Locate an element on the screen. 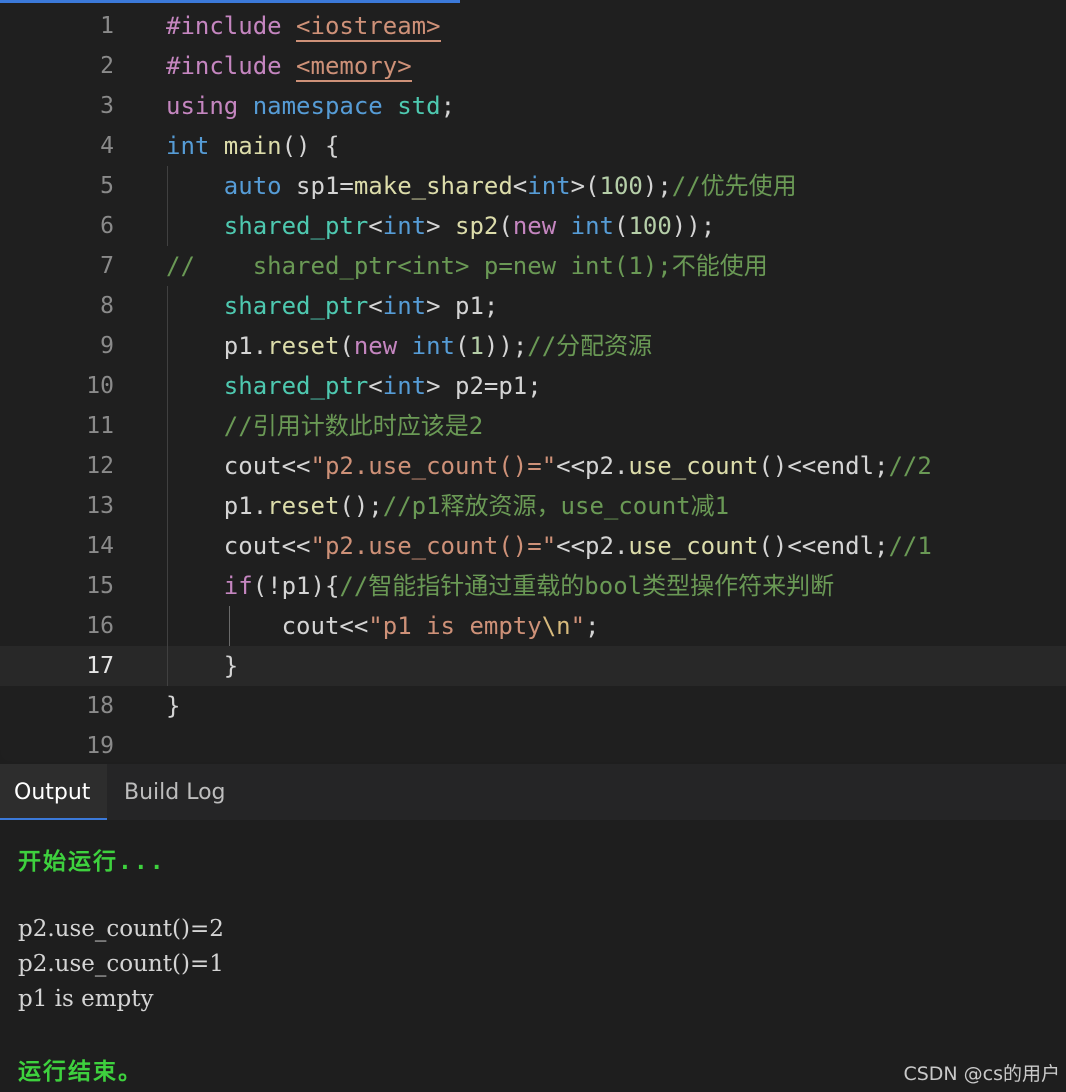  code-text: int main() { is located at coordinates (252, 146).